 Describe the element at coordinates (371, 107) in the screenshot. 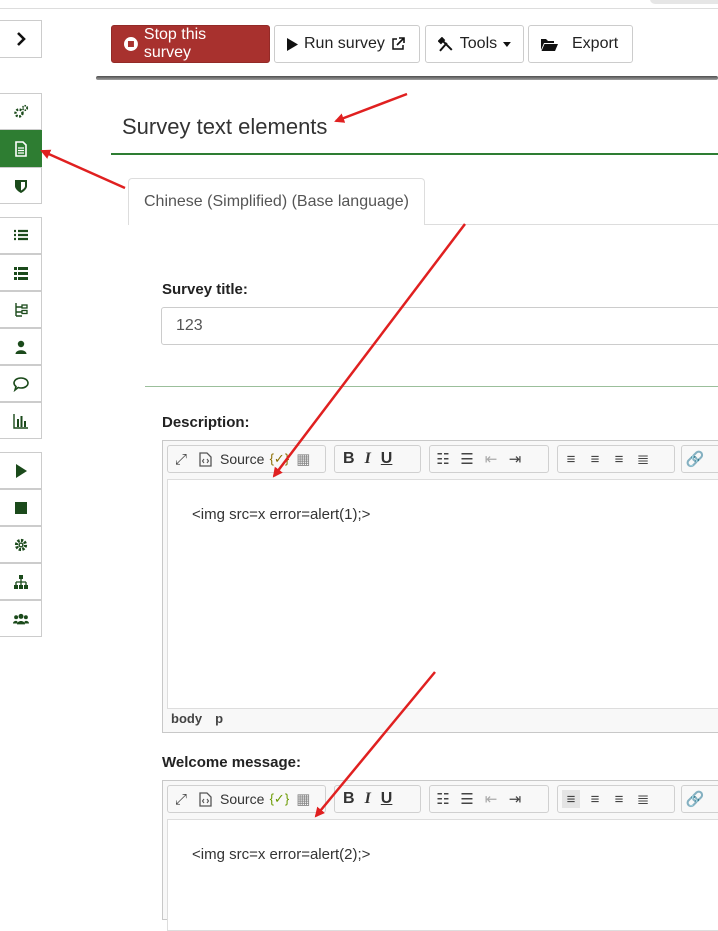

I see `arrow-to-title` at that location.